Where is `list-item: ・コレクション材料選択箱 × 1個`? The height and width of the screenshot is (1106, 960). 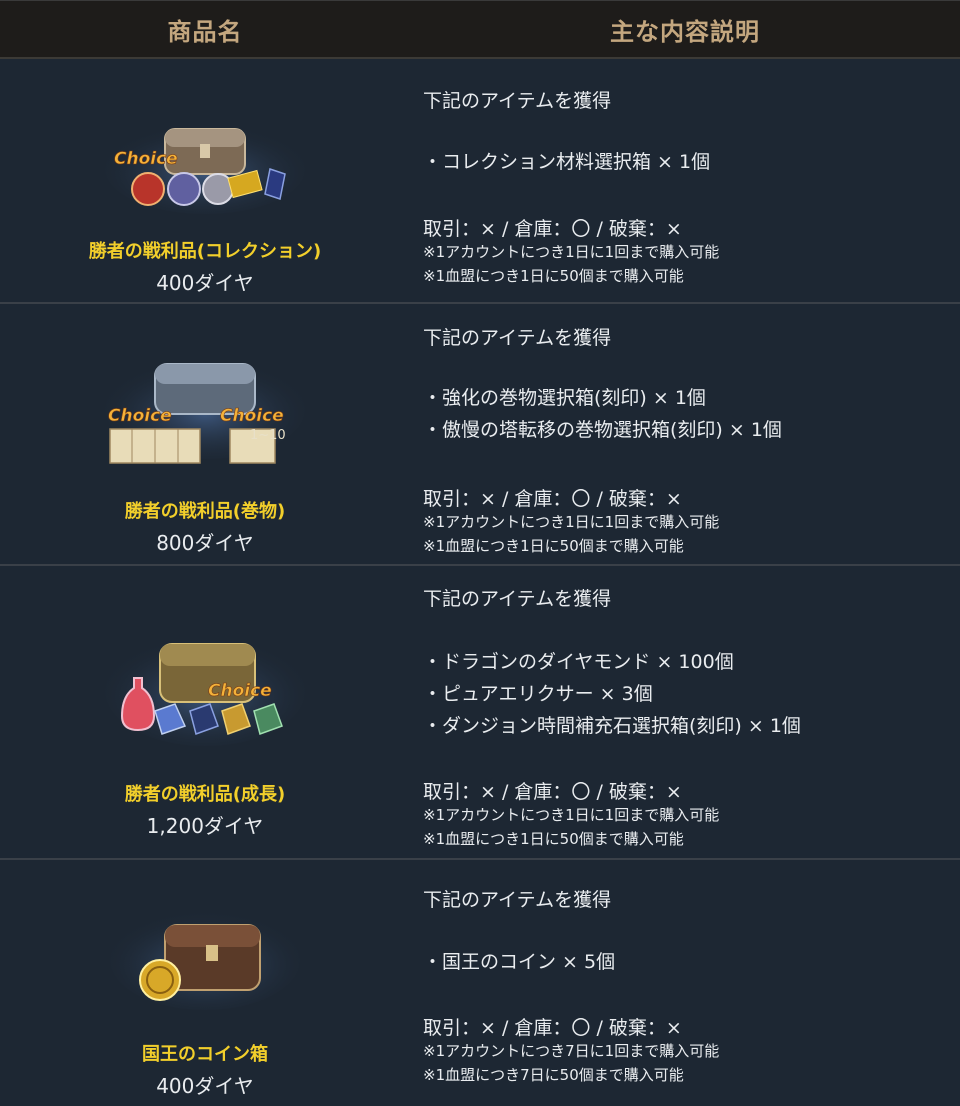
list-item: ・コレクション材料選択箱 × 1個 is located at coordinates (567, 162).